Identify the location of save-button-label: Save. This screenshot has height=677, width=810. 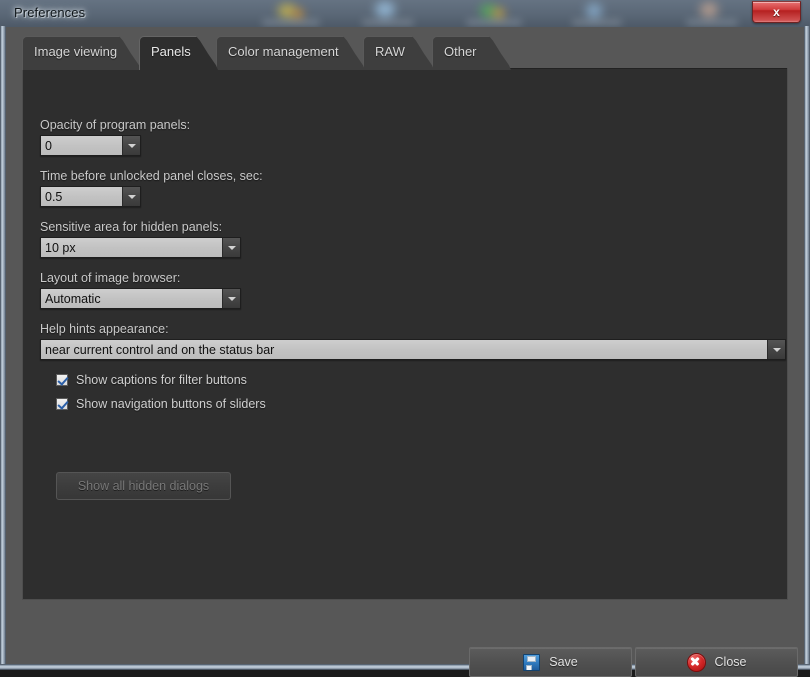
(563, 662).